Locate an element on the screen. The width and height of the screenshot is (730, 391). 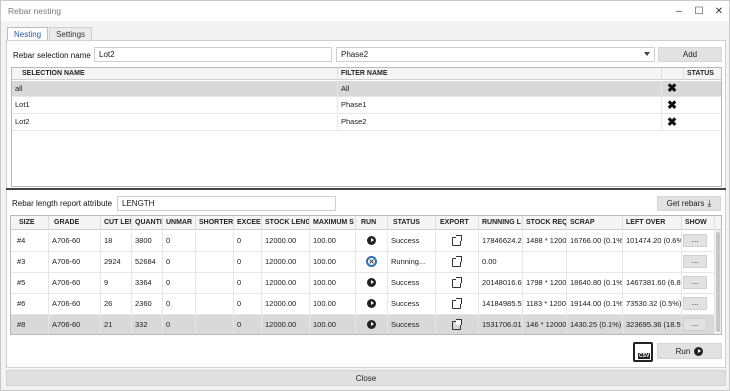
column-header: MAXIMUM S is located at coordinates (333, 223).